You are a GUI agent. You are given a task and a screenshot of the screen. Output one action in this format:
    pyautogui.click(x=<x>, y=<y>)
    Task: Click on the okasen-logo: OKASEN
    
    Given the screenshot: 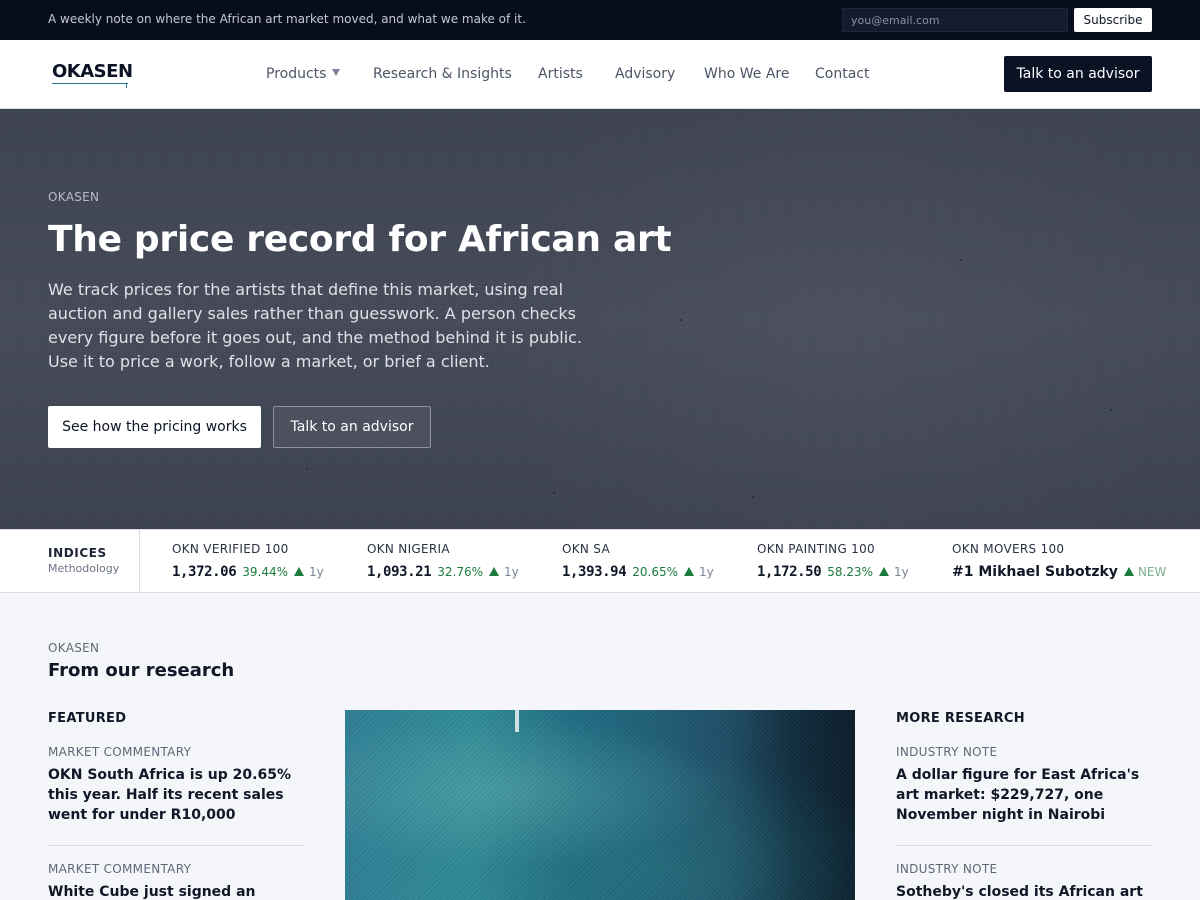 What is the action you would take?
    pyautogui.click(x=92, y=74)
    